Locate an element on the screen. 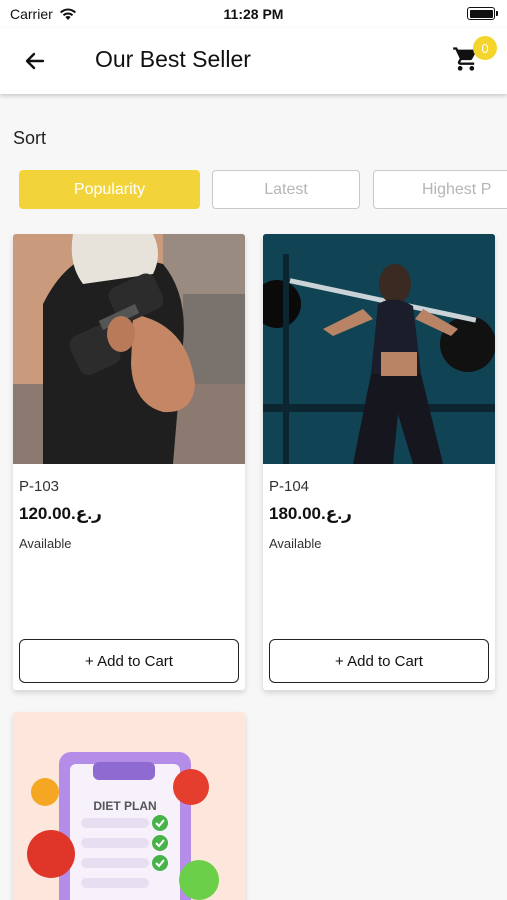 The height and width of the screenshot is (900, 507). back-button is located at coordinates (35, 61).